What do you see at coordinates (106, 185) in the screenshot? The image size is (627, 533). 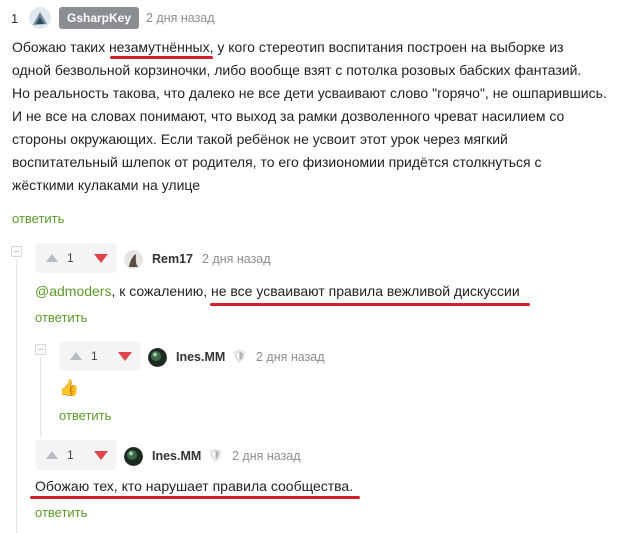 I see `comment-line: жёсткими кулаками на улице` at bounding box center [106, 185].